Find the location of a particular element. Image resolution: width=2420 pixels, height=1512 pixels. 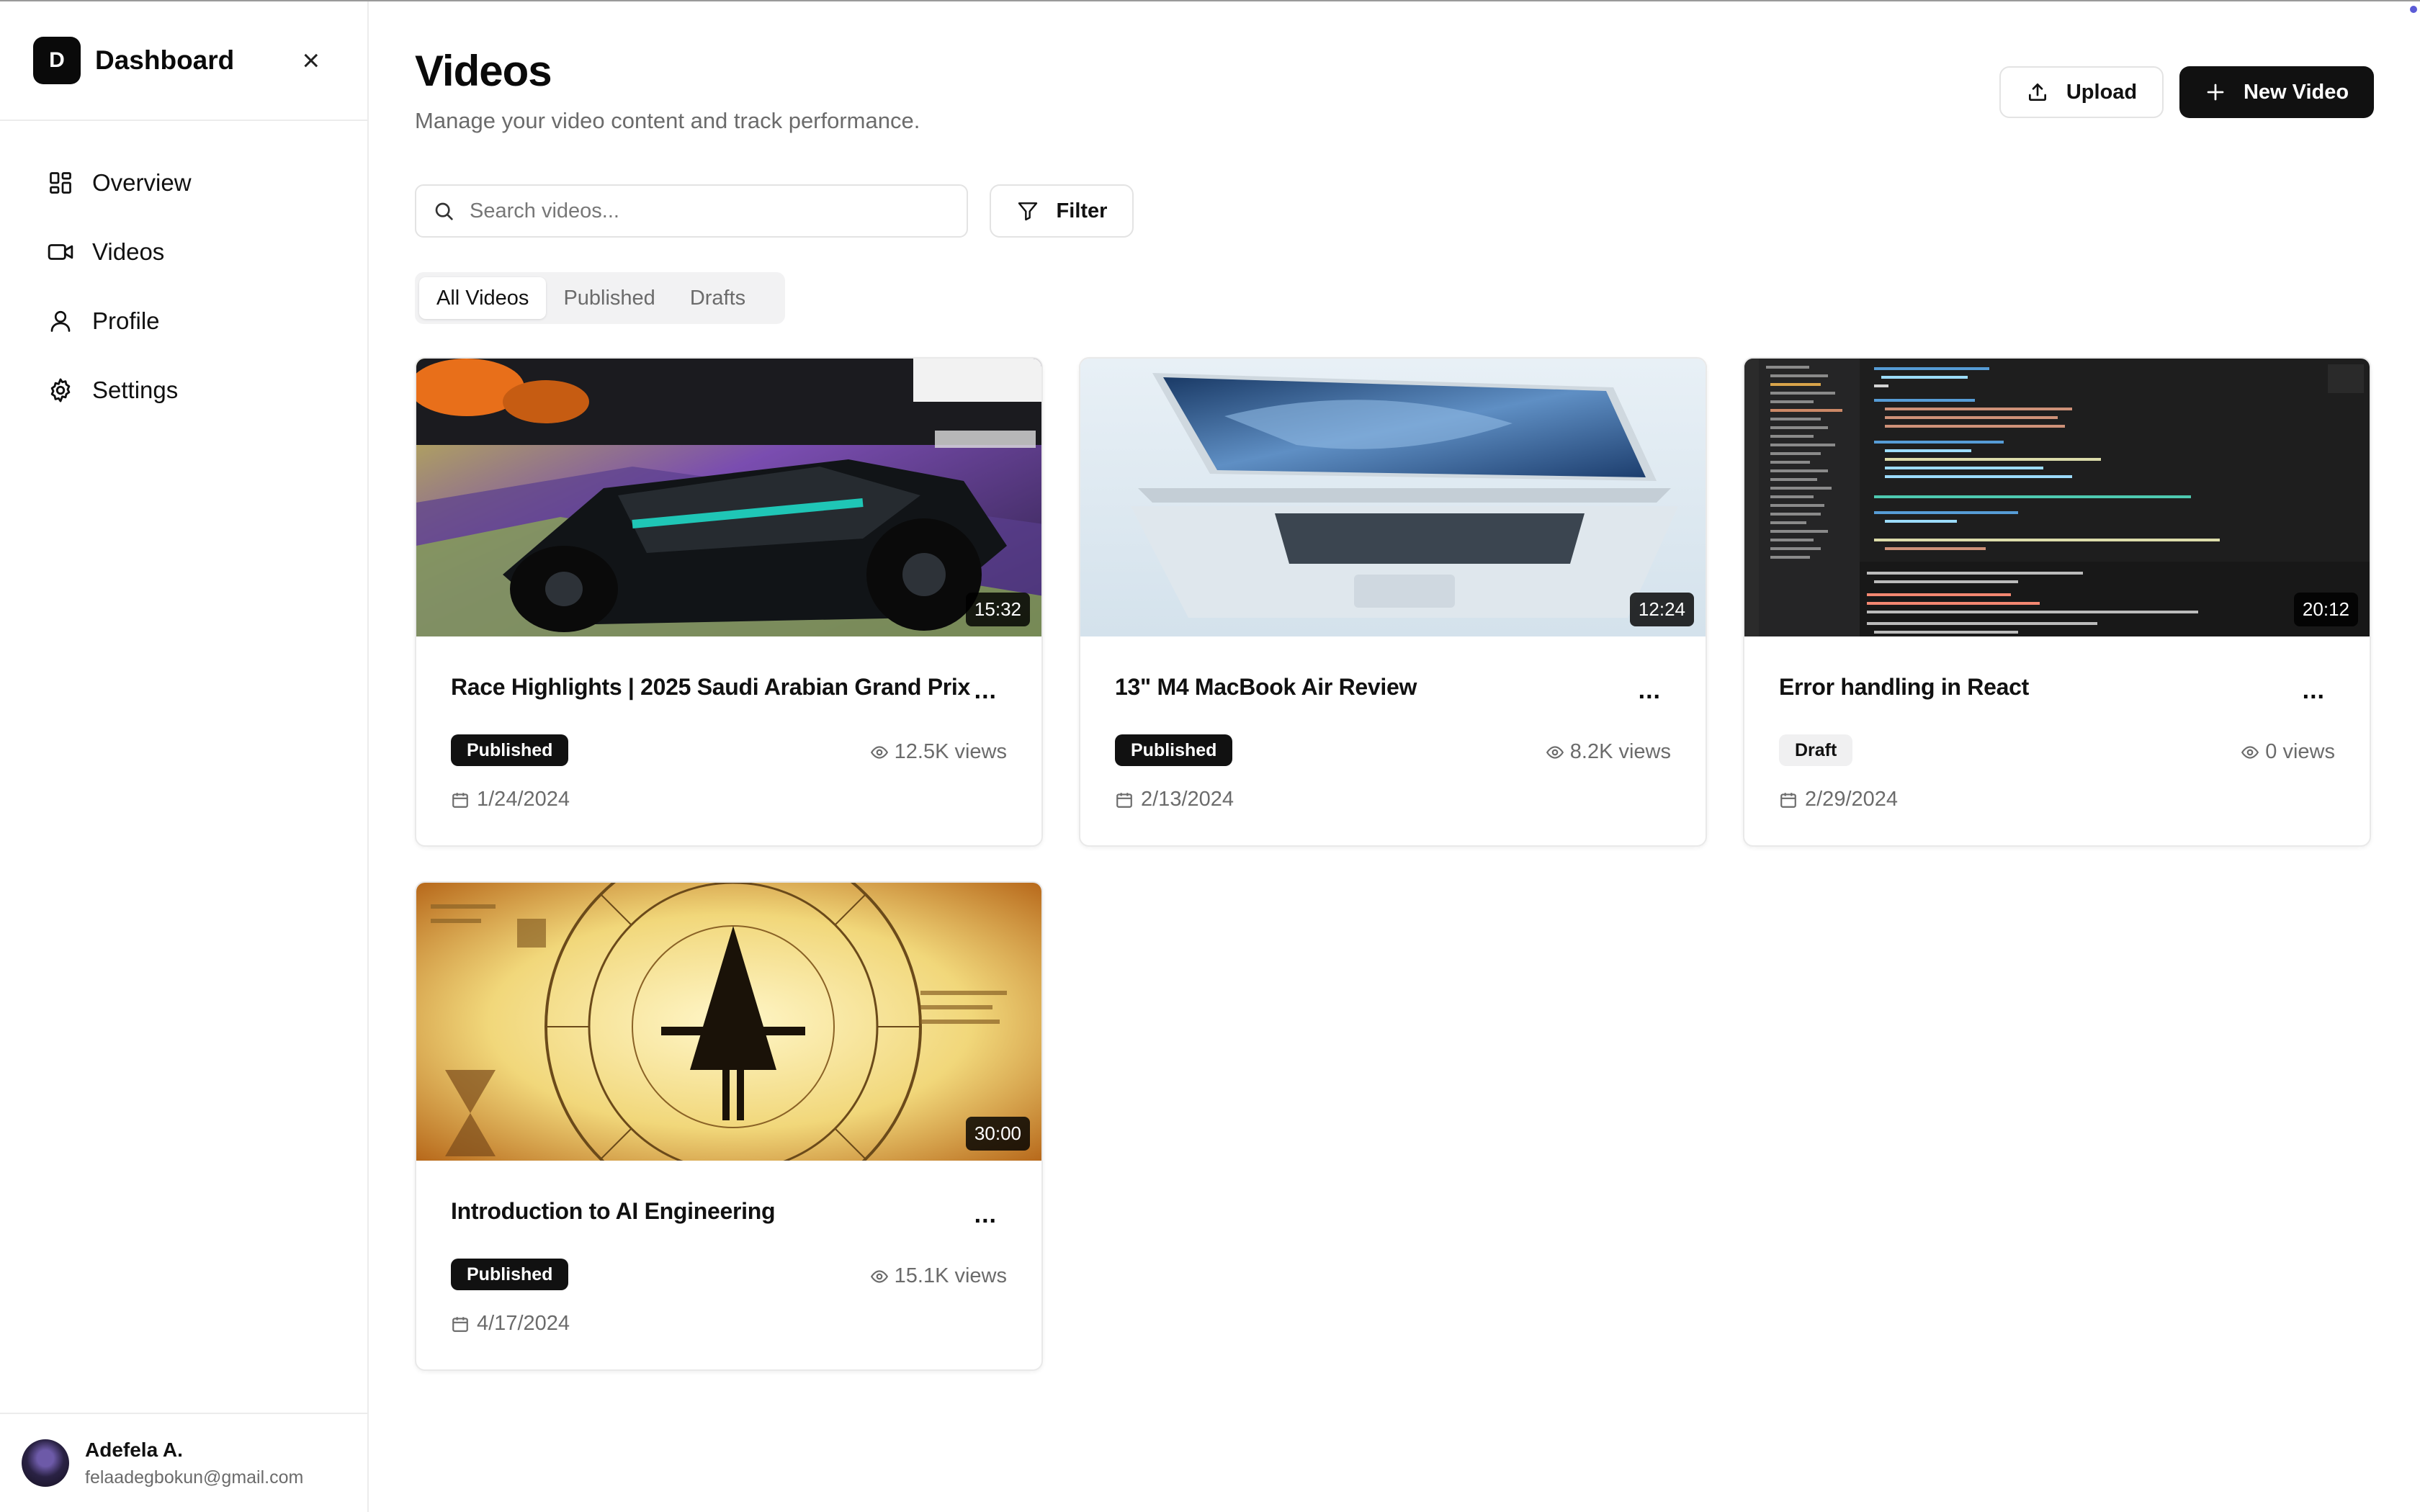

search-box is located at coordinates (691, 211).